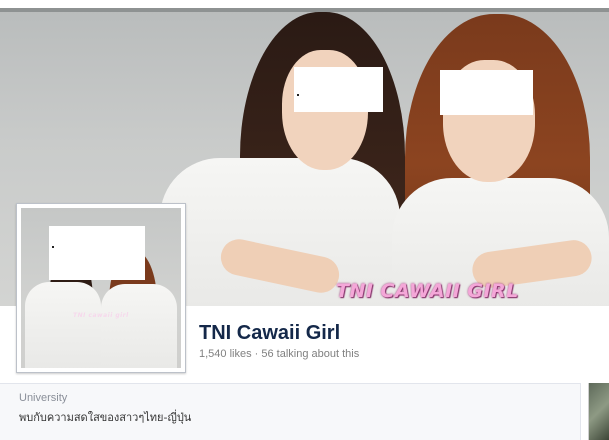 The height and width of the screenshot is (440, 609). Describe the element at coordinates (304, 10) in the screenshot. I see `cover-wall-edge` at that location.